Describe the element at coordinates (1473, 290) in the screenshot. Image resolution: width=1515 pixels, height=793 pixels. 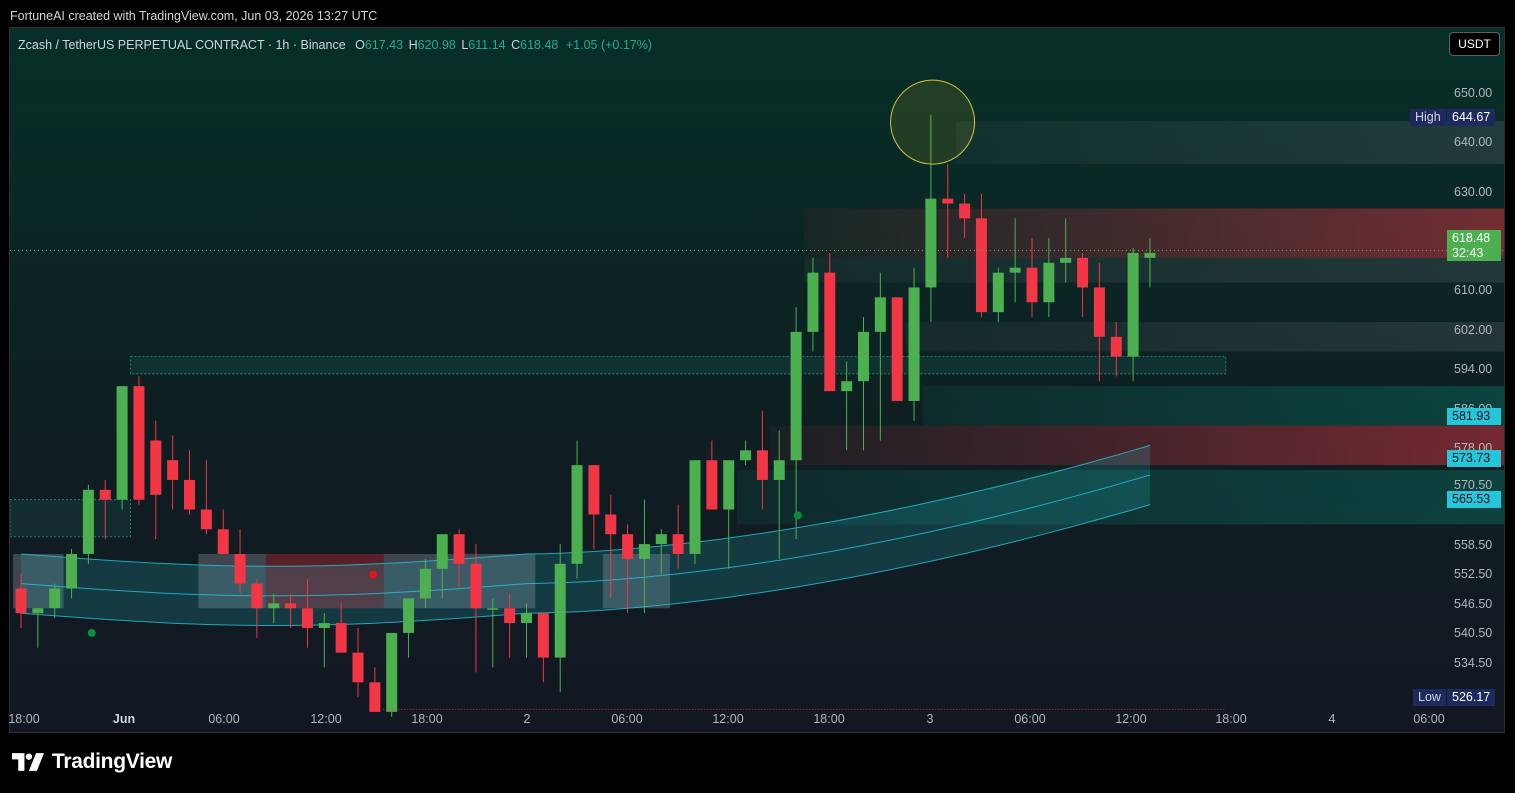
I see `y-axis-tick-label: 610.00` at that location.